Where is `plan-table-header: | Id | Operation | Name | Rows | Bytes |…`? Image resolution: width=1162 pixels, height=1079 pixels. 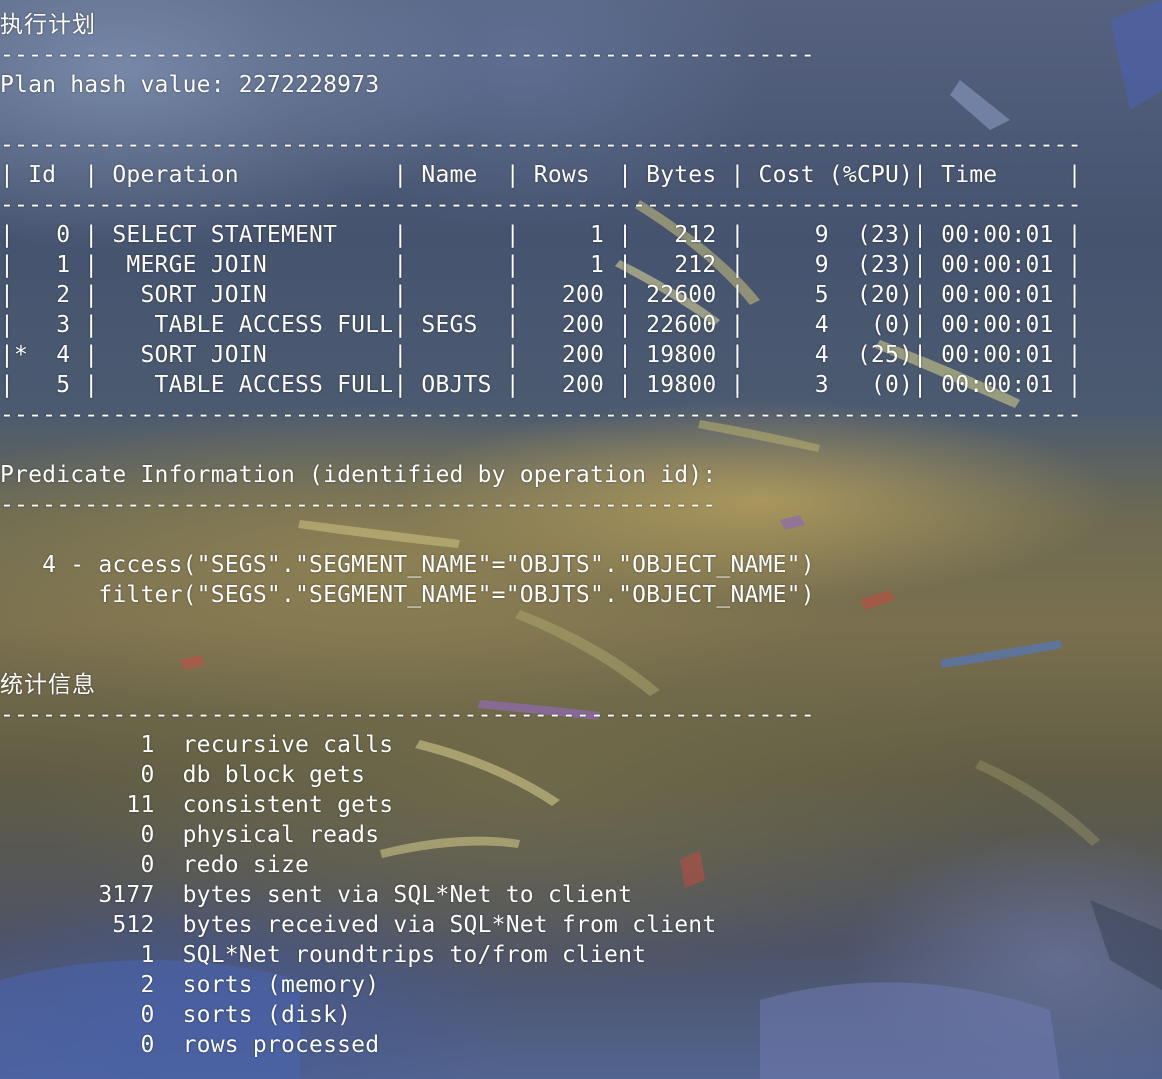 plan-table-header: | Id | Operation | Name | Rows | Bytes |… is located at coordinates (541, 175).